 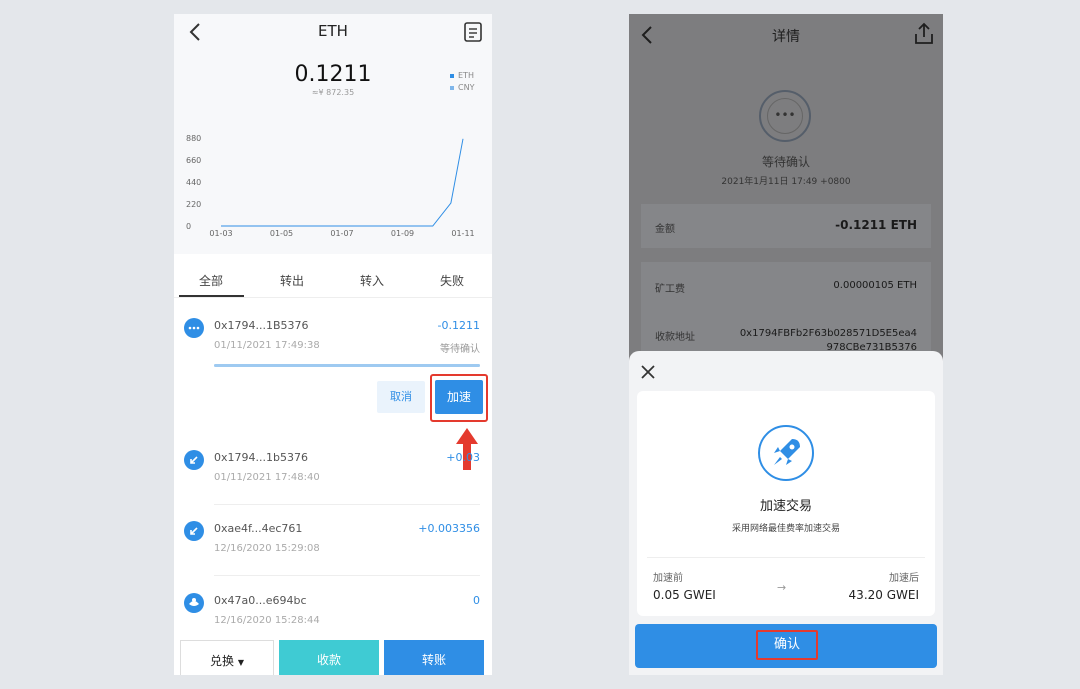 I want to click on confirm-button: 确认, so click(x=786, y=646).